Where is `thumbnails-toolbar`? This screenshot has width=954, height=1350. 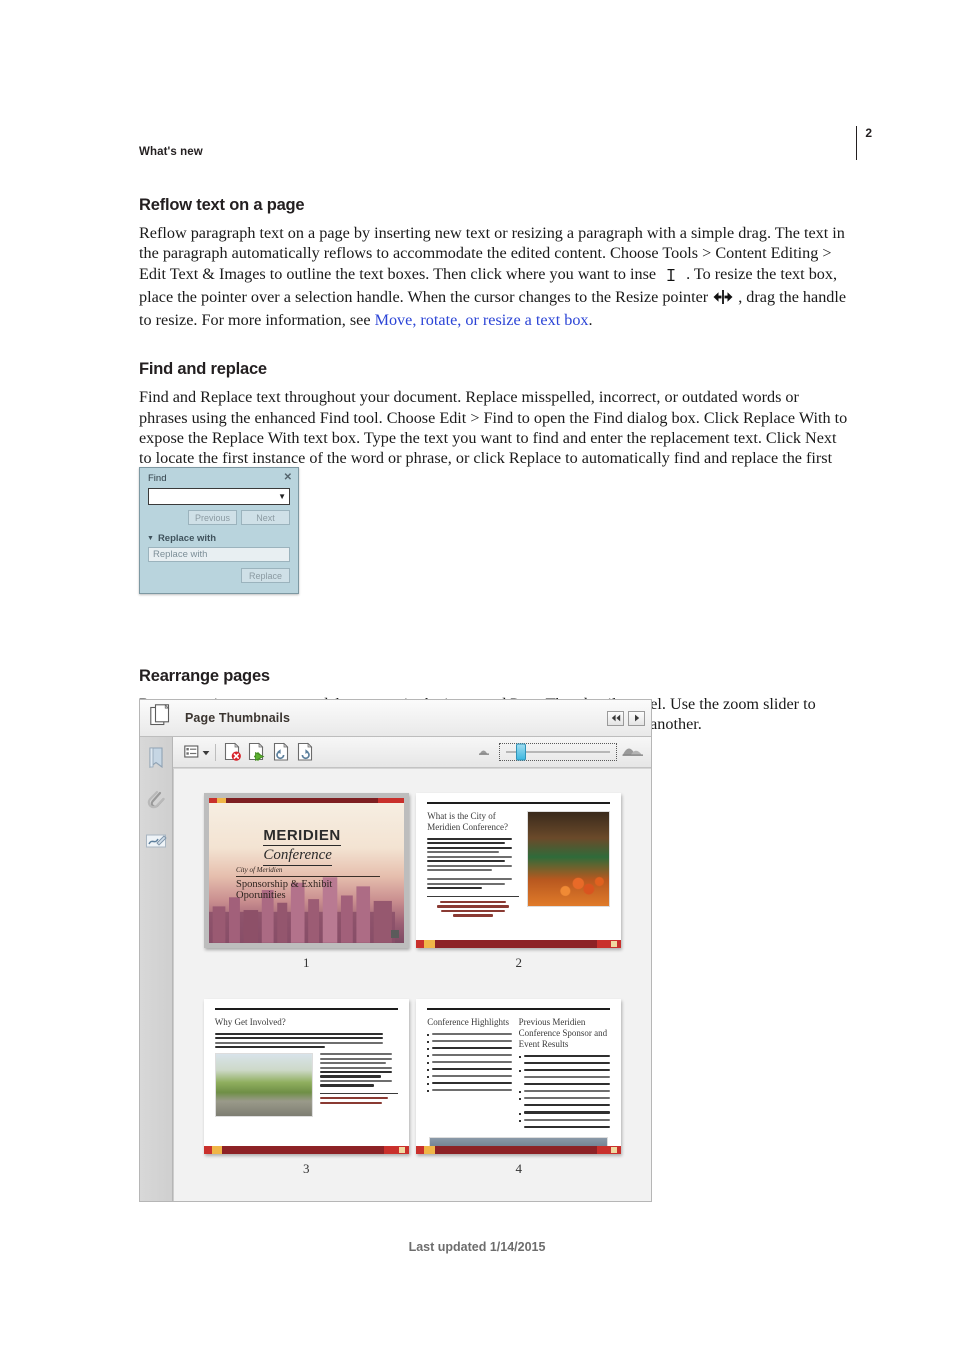 thumbnails-toolbar is located at coordinates (412, 752).